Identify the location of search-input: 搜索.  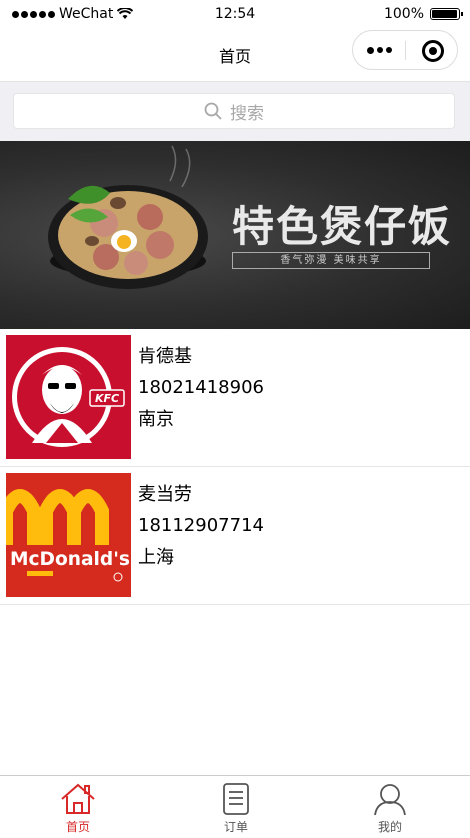
(234, 111).